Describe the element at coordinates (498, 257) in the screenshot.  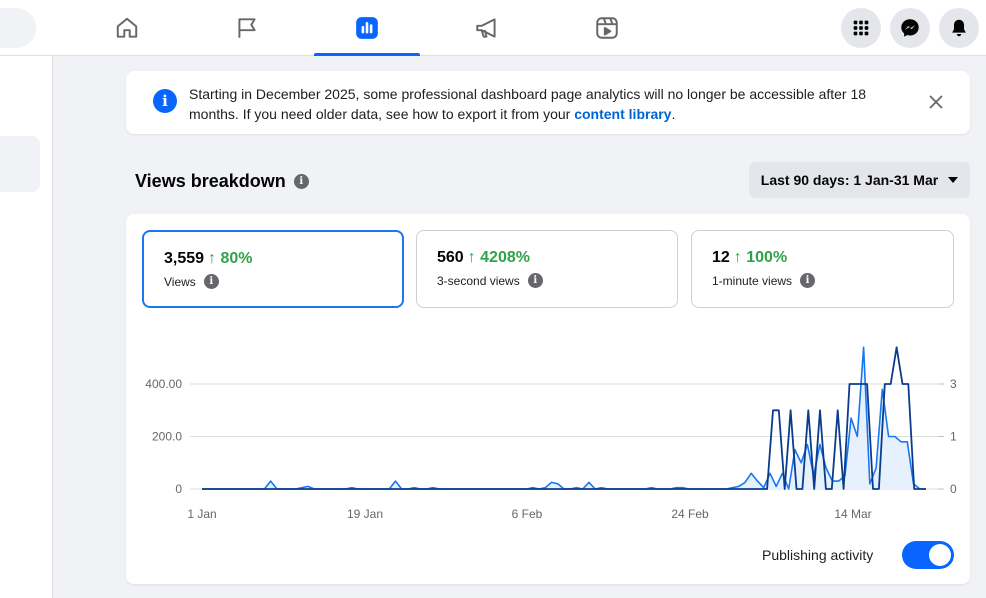
I see `metric-change: ↑ 4208%` at that location.